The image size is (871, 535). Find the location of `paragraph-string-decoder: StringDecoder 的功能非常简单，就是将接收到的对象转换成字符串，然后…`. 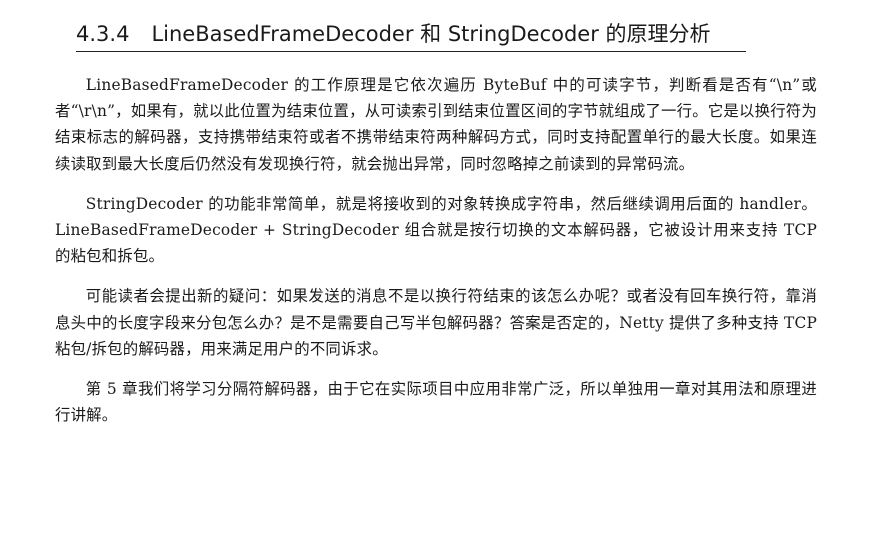

paragraph-string-decoder: StringDecoder 的功能非常简单，就是将接收到的对象转换成字符串，然后… is located at coordinates (436, 230).